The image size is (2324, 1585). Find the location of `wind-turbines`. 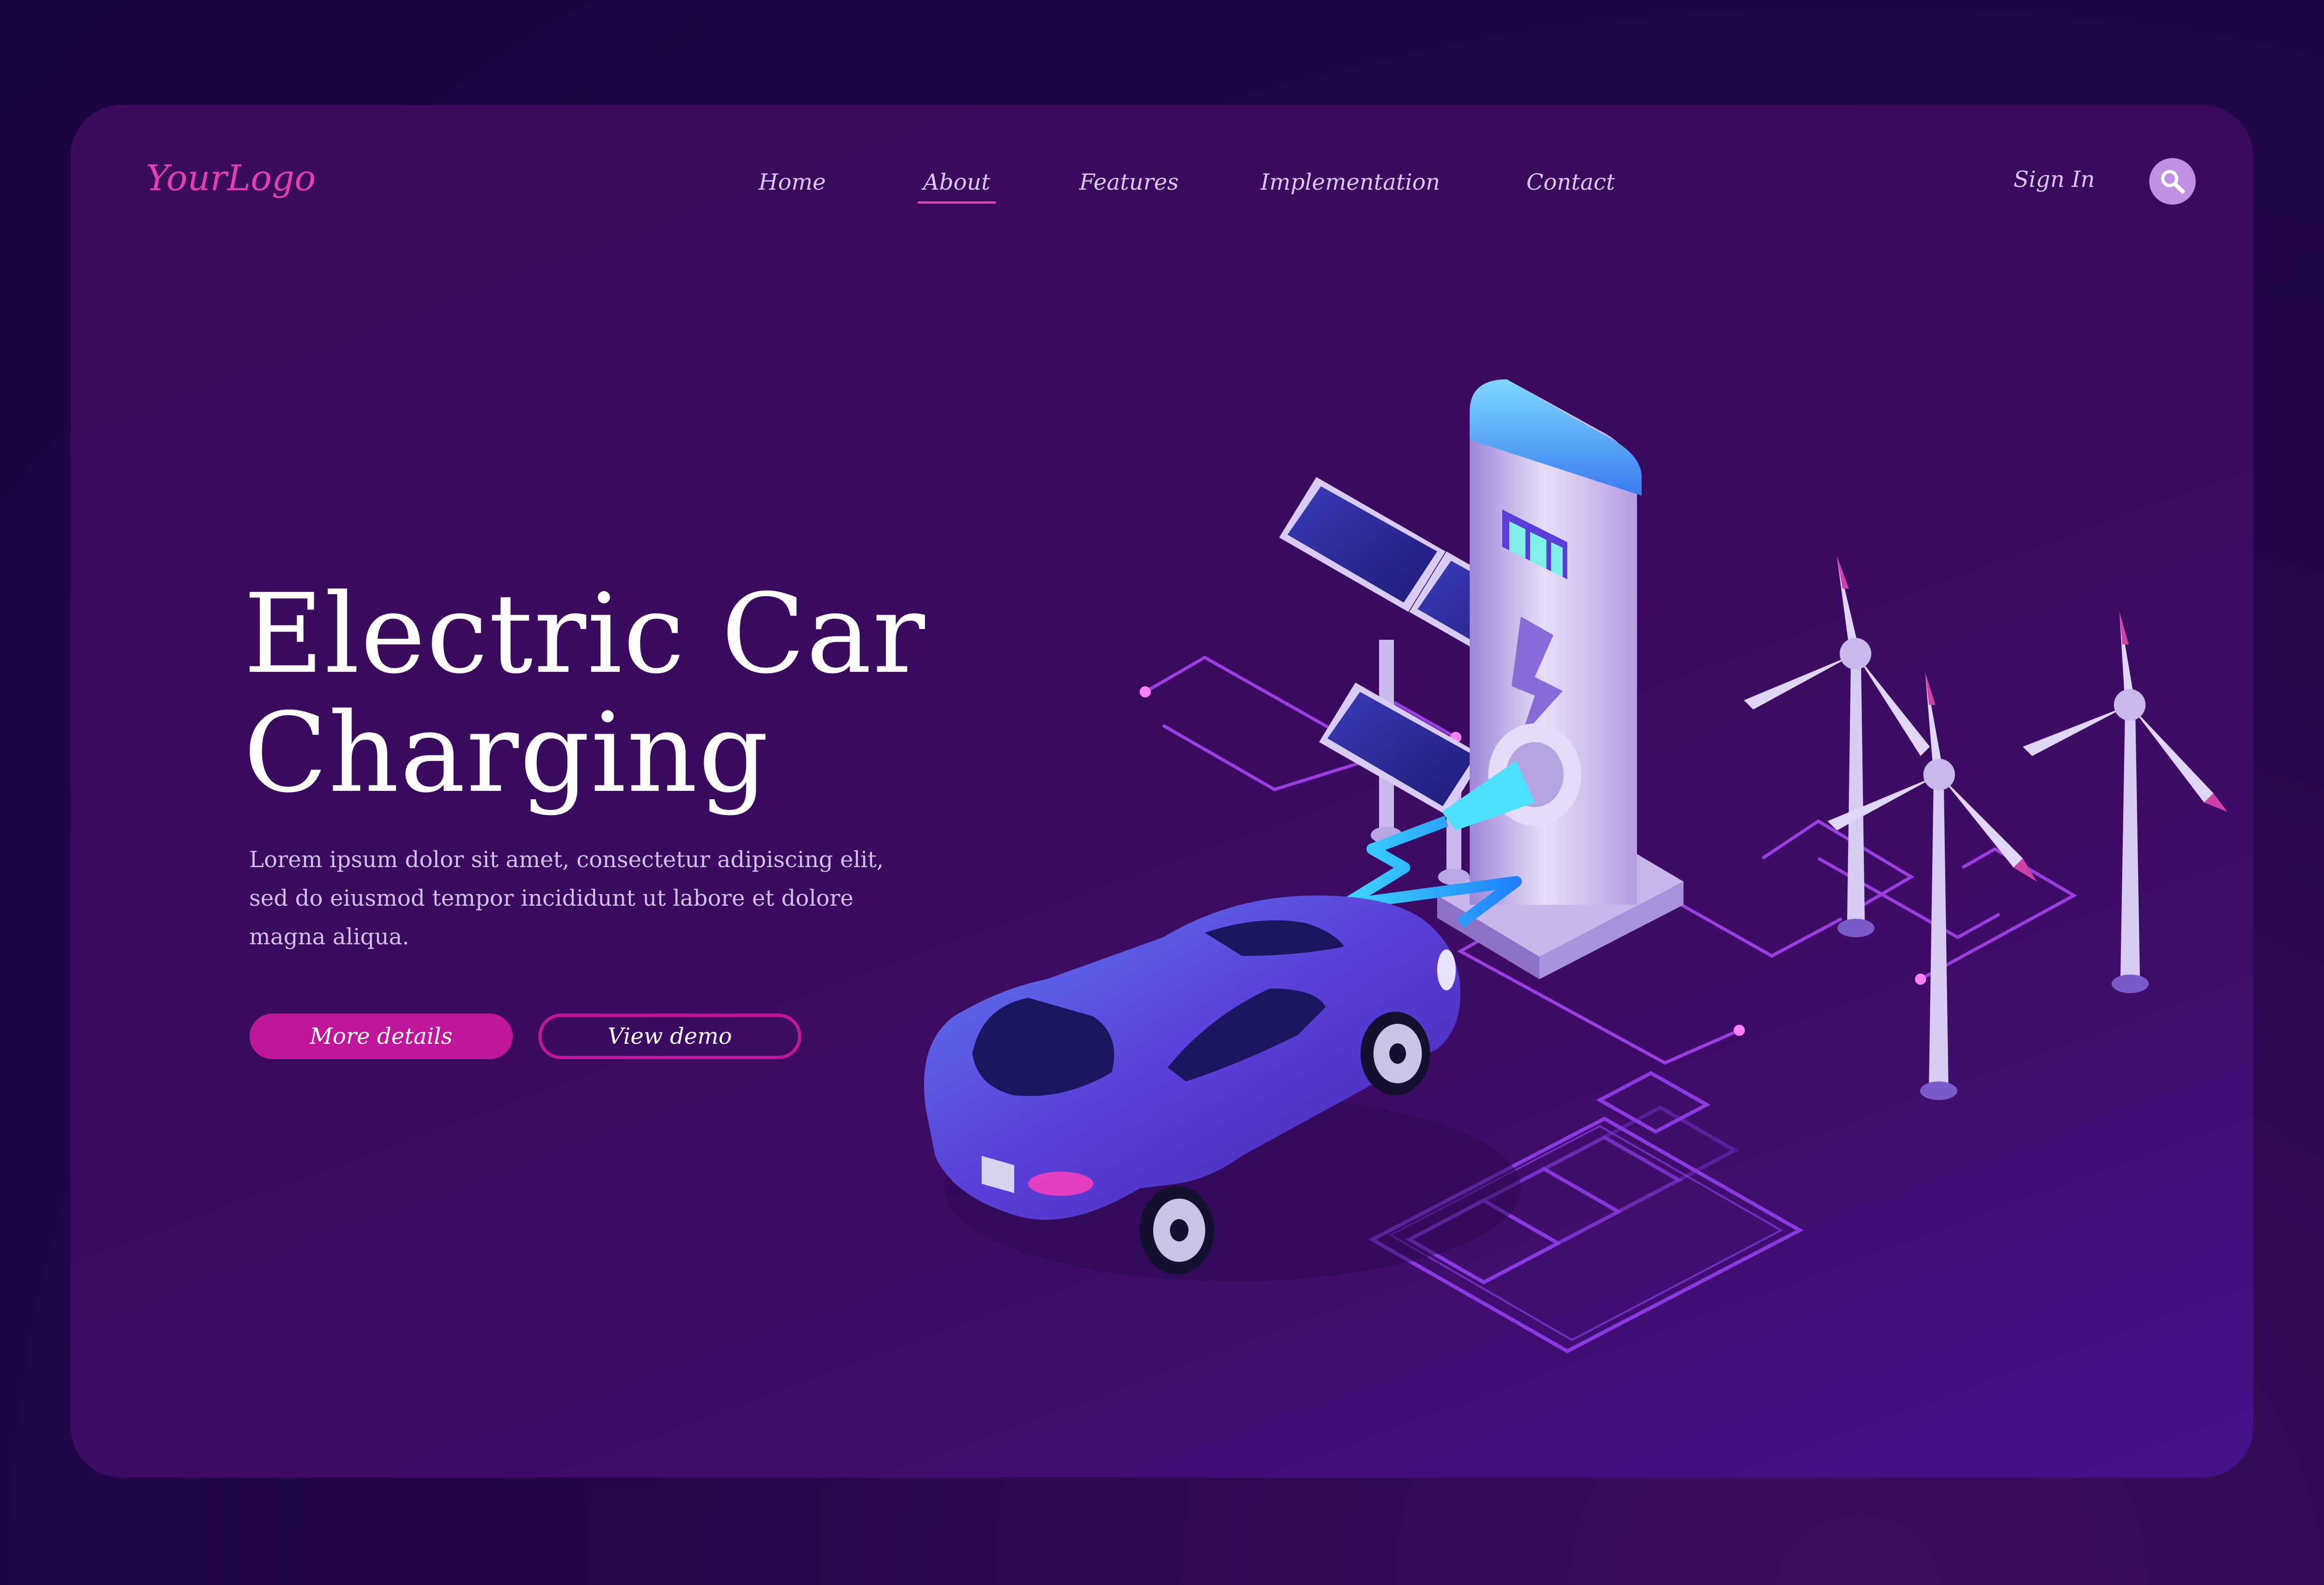

wind-turbines is located at coordinates (1985, 828).